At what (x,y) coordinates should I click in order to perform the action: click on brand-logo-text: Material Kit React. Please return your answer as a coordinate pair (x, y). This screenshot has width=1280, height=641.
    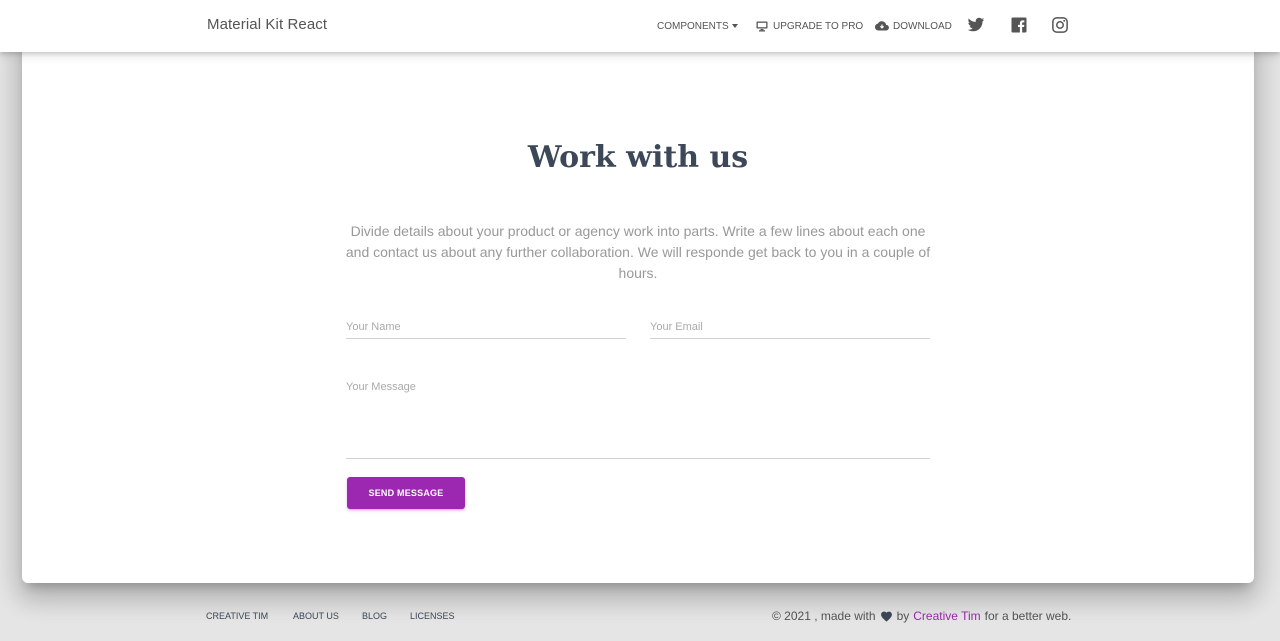
    Looking at the image, I should click on (267, 24).